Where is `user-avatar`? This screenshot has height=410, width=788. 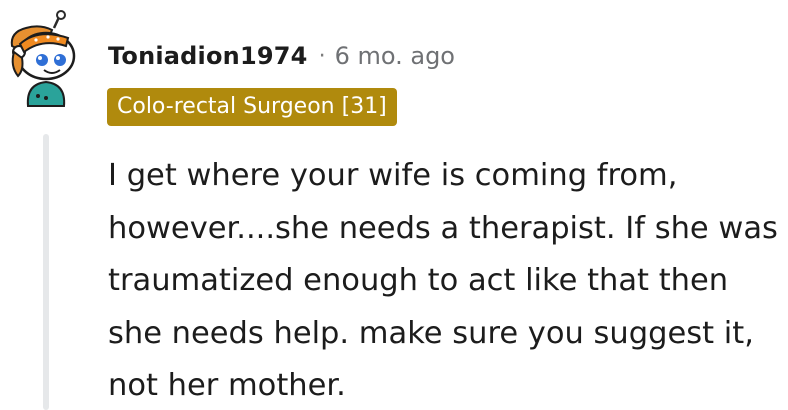
user-avatar is located at coordinates (47, 65).